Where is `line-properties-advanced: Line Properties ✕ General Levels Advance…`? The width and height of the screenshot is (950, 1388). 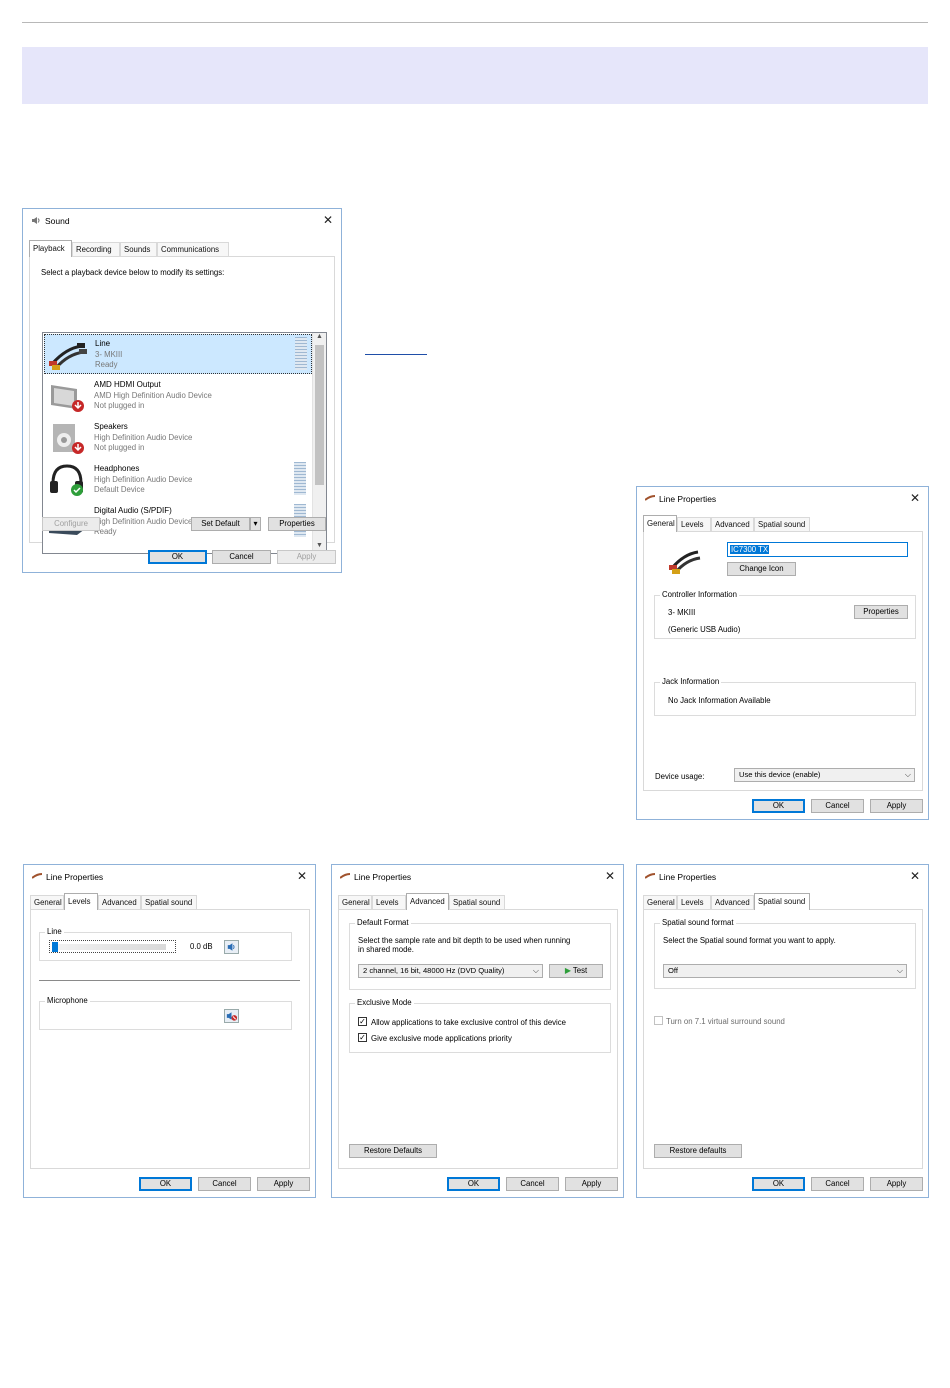
line-properties-advanced: Line Properties ✕ General Levels Advance… is located at coordinates (477, 1031).